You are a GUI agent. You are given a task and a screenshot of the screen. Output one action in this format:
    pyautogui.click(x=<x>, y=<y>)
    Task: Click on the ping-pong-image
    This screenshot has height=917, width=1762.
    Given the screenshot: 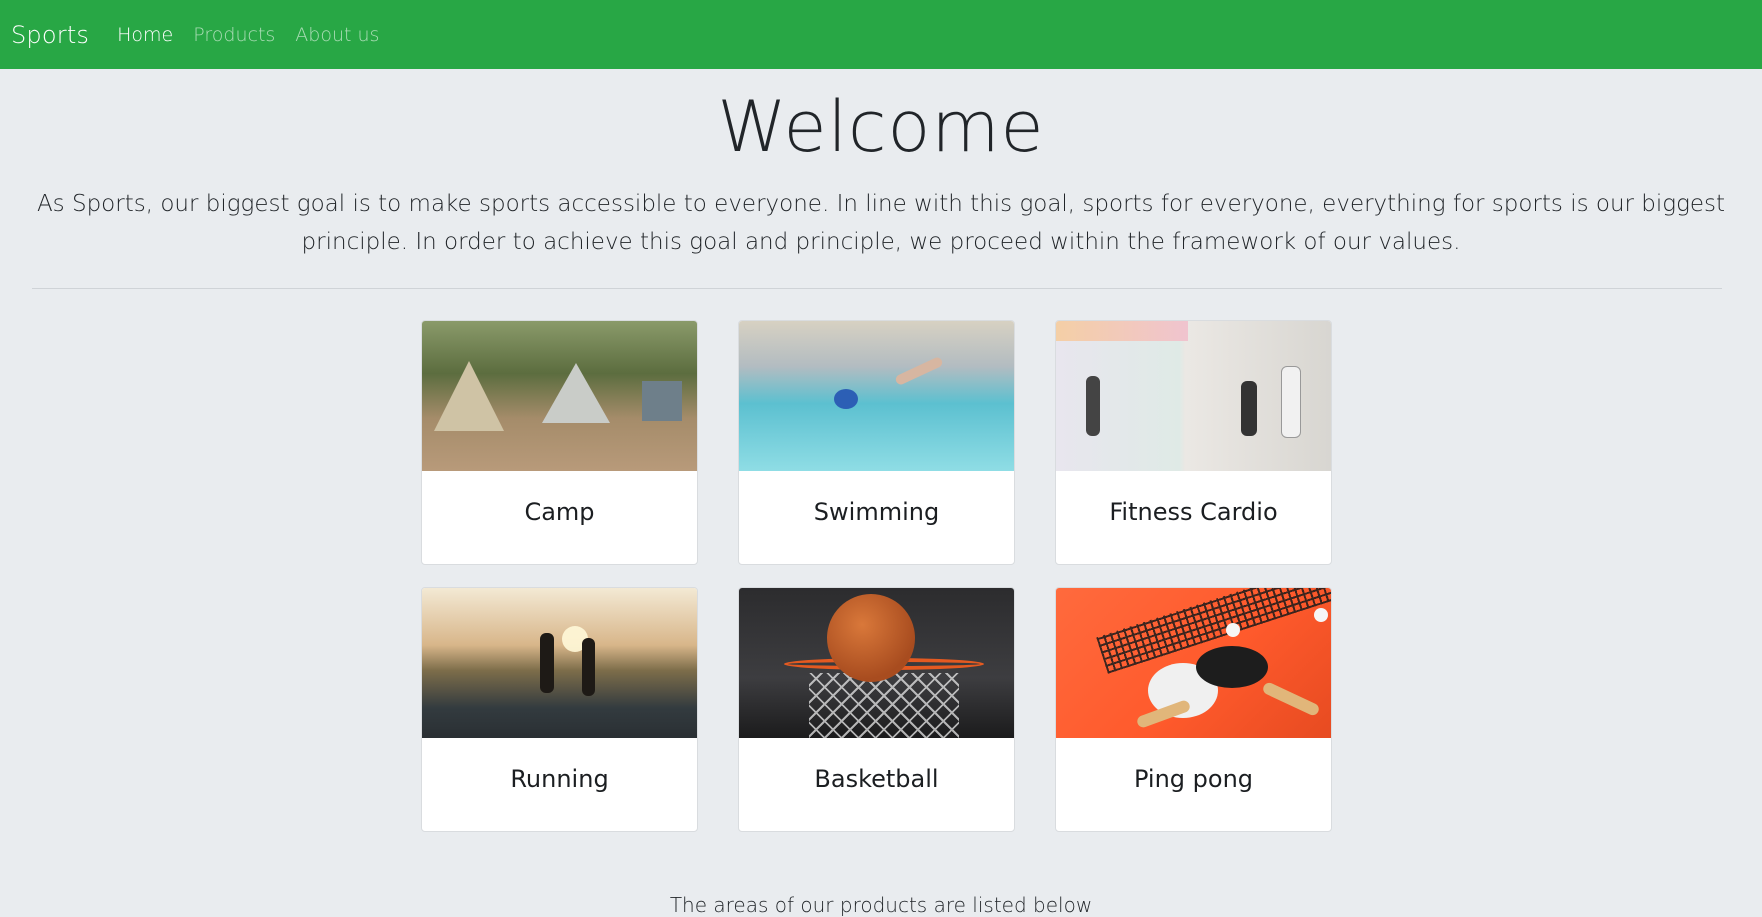 What is the action you would take?
    pyautogui.click(x=1193, y=663)
    